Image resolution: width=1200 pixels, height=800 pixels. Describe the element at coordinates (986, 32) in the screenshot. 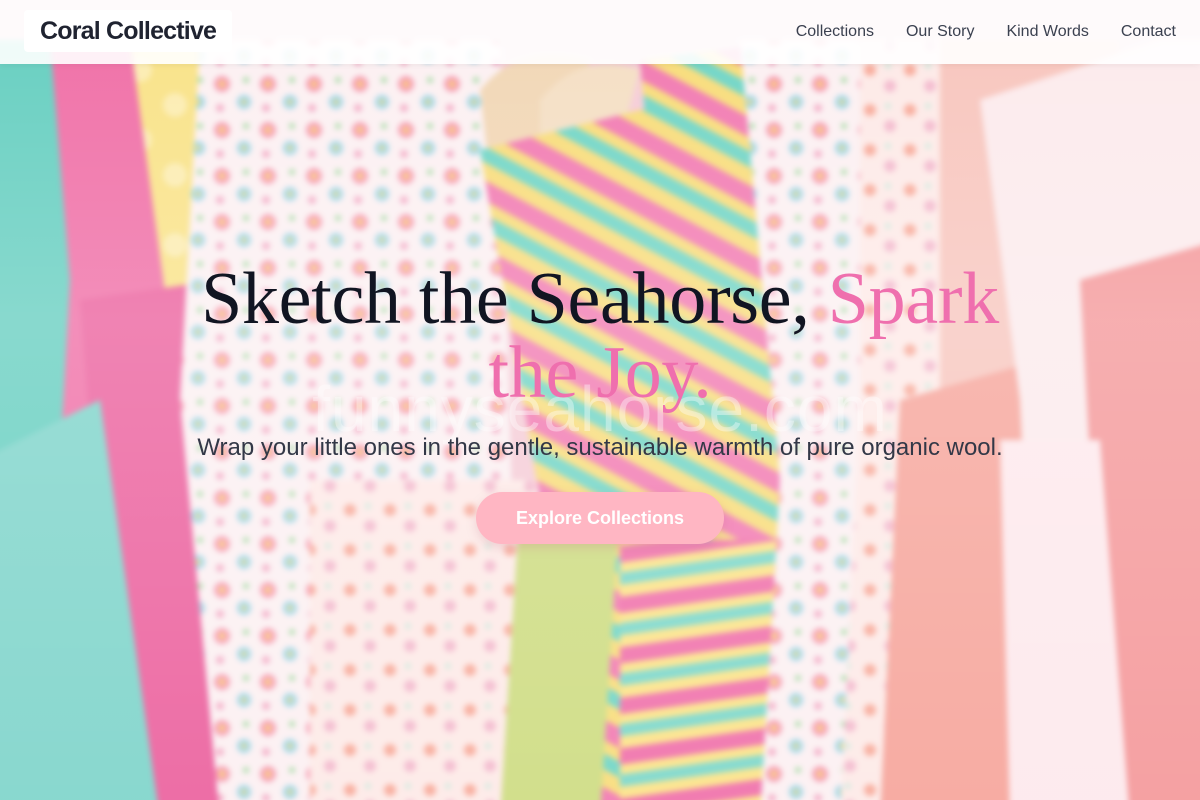

I see `nav-links: Collections Our Story Kind Words Contact` at that location.